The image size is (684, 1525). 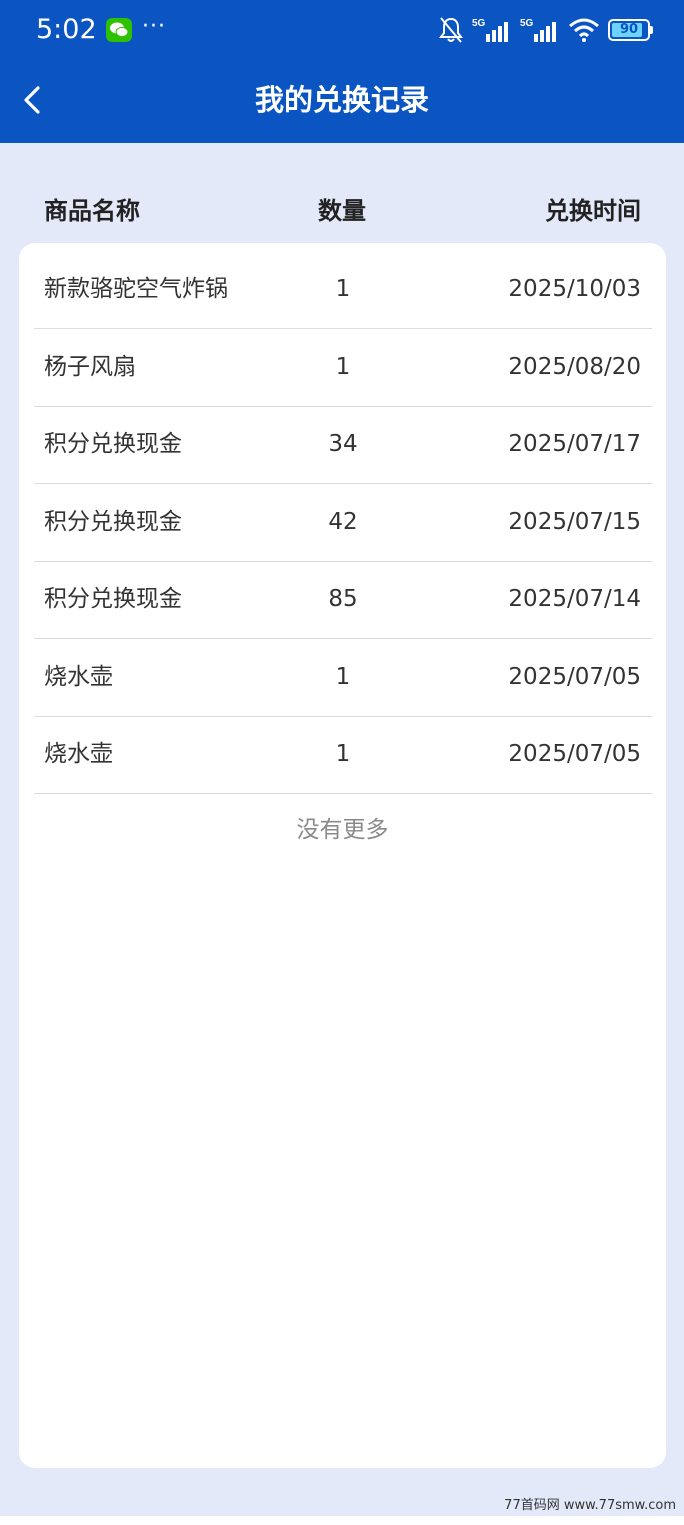 What do you see at coordinates (343, 600) in the screenshot?
I see `table-row: 积分兑换现金 85 2025/07/14` at bounding box center [343, 600].